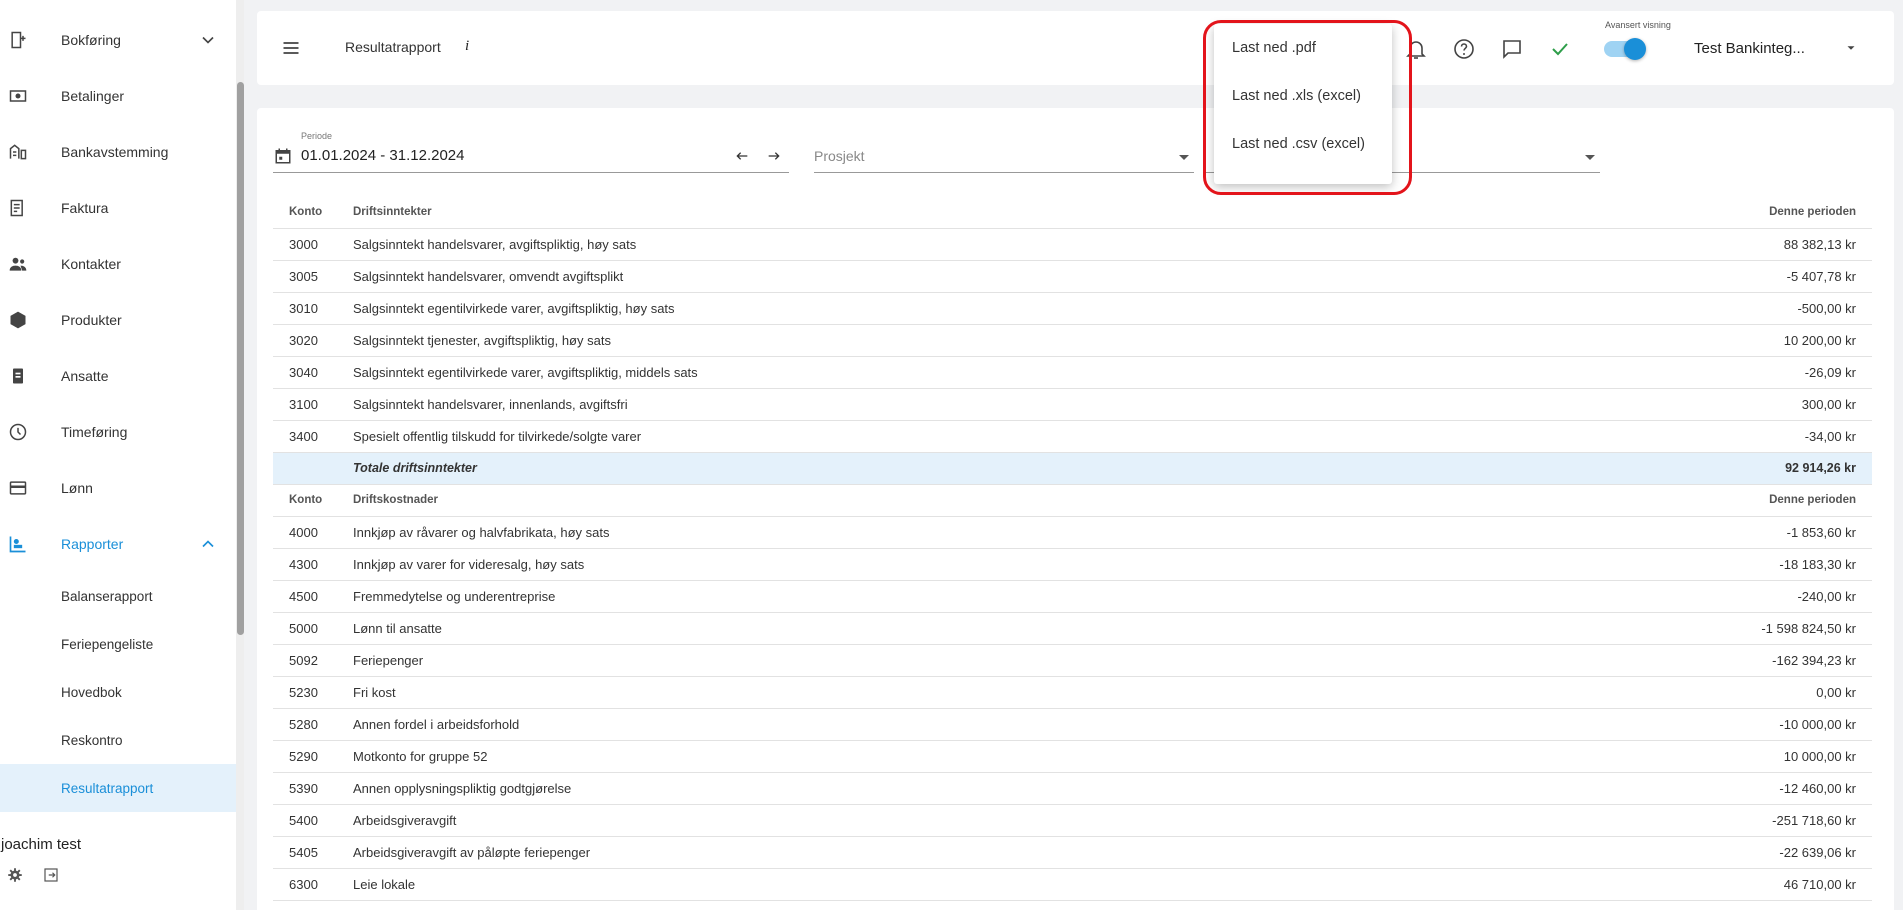 This screenshot has width=1903, height=910. Describe the element at coordinates (928, 628) in the screenshot. I see `cell-name: Lønn til ansatte` at that location.